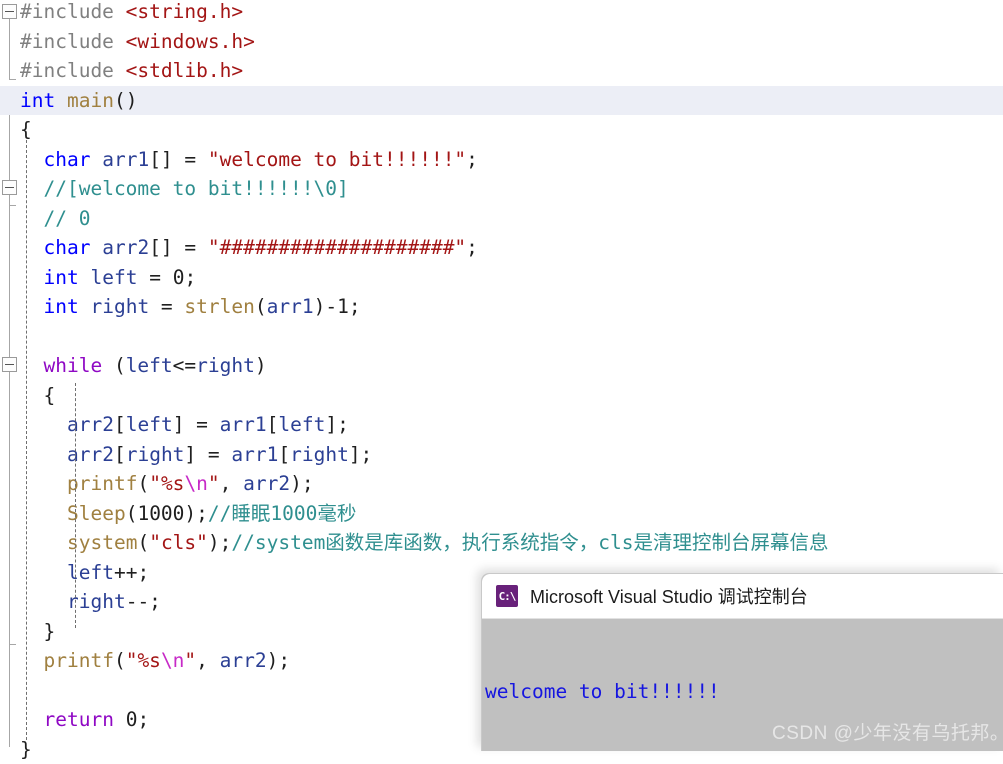  What do you see at coordinates (501, 278) in the screenshot?
I see `code-line: int left = 0;` at bounding box center [501, 278].